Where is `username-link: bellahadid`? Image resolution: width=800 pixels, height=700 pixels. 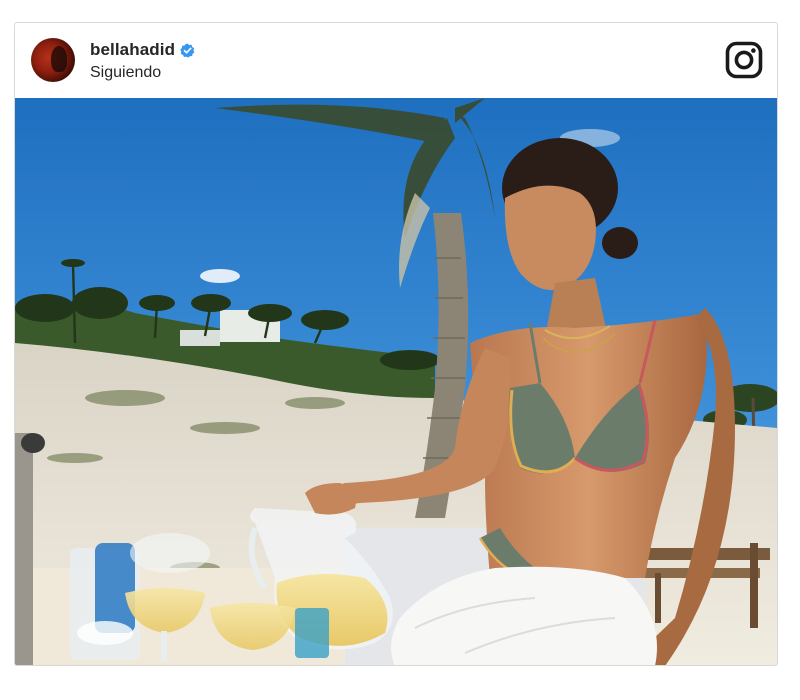
username-link: bellahadid is located at coordinates (132, 50).